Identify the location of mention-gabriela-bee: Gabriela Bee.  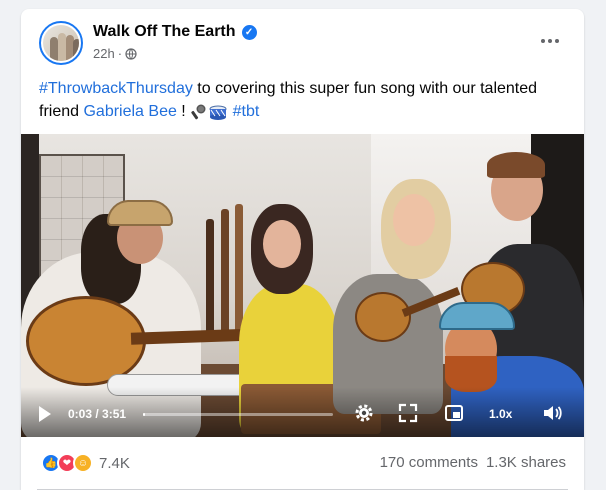
(129, 111).